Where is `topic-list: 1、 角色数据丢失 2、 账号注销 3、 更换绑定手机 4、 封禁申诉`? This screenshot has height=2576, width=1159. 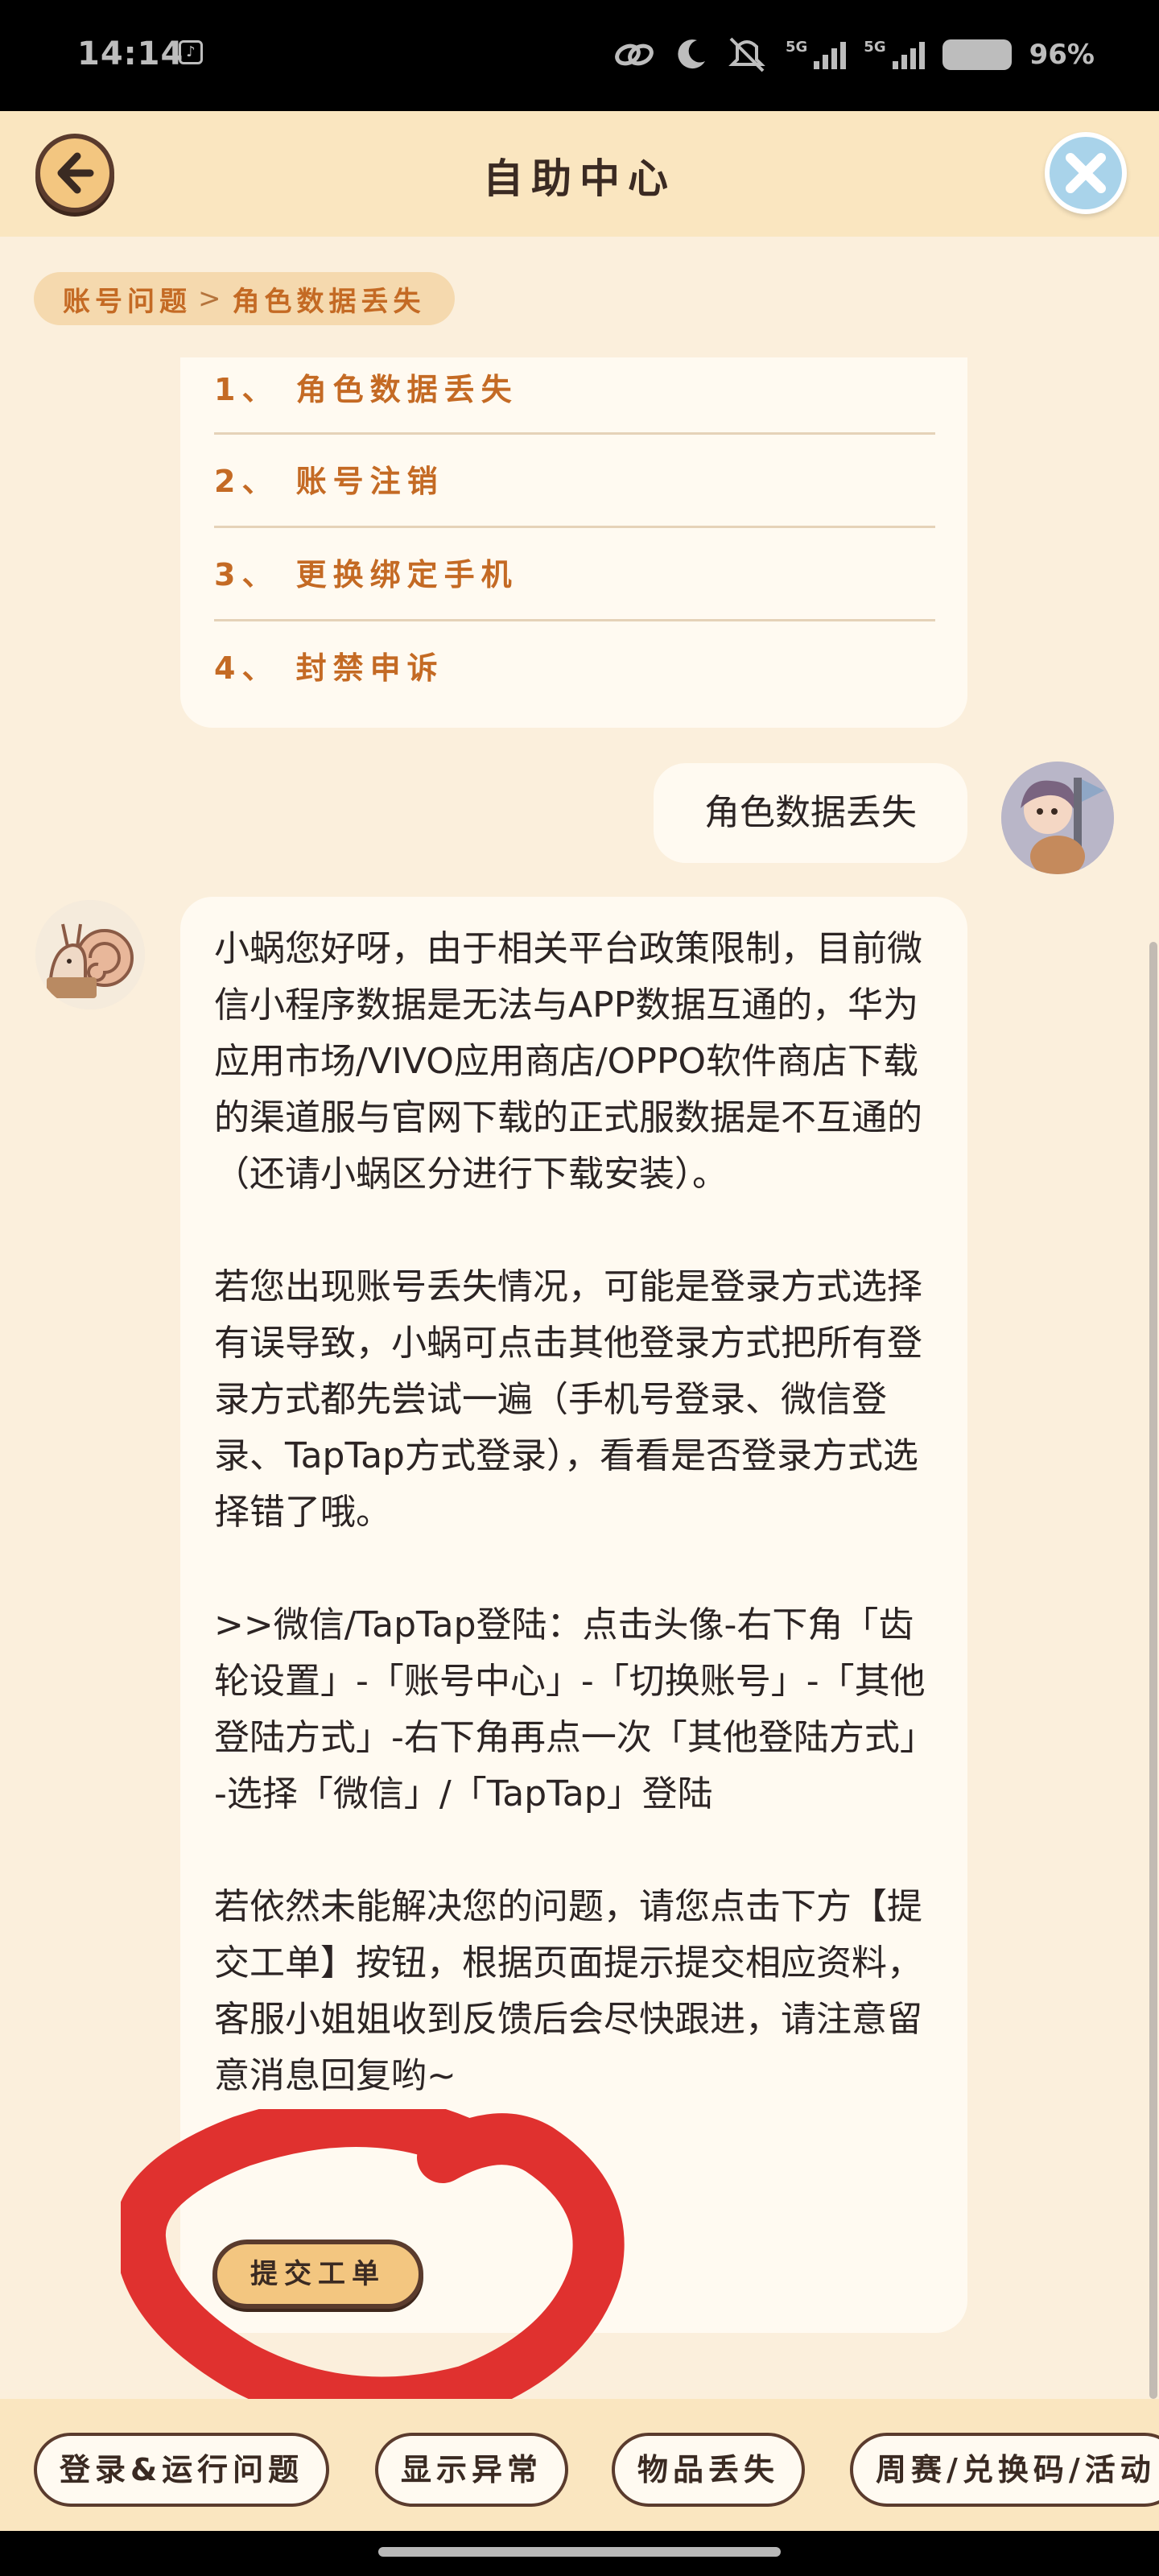
topic-list: 1、 角色数据丢失 2、 账号注销 3、 更换绑定手机 4、 封禁申诉 is located at coordinates (573, 542).